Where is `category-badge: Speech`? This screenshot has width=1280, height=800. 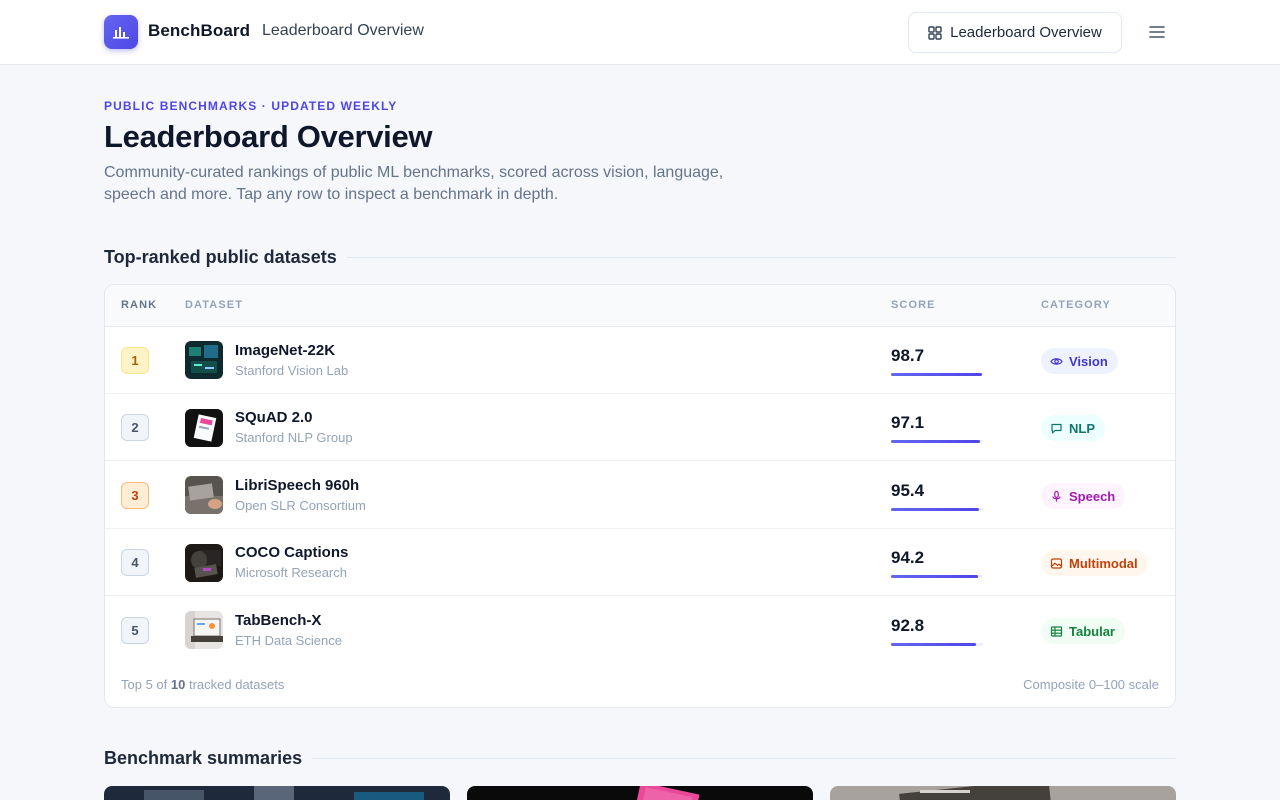
category-badge: Speech is located at coordinates (1083, 496).